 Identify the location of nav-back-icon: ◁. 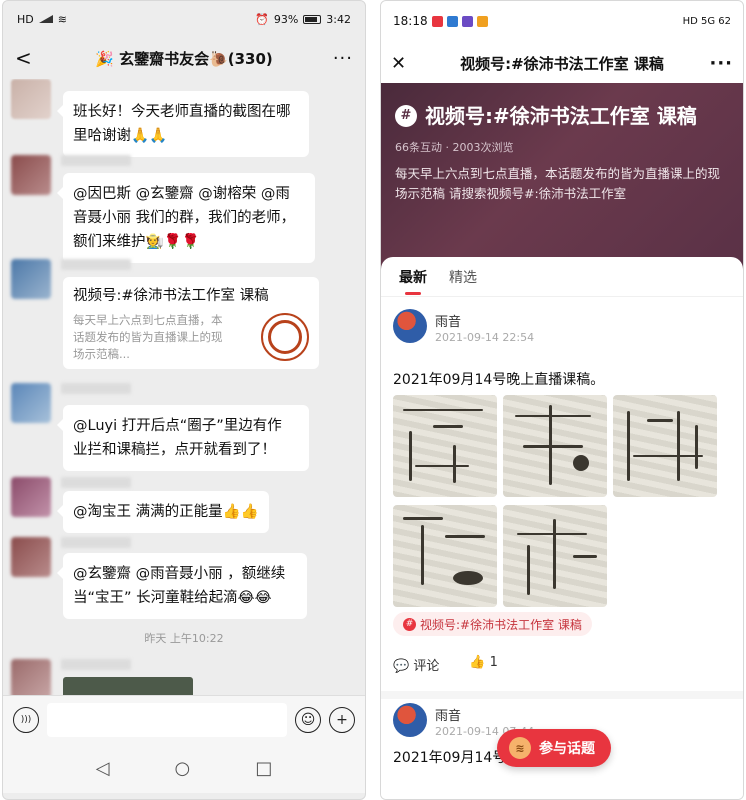
(103, 768).